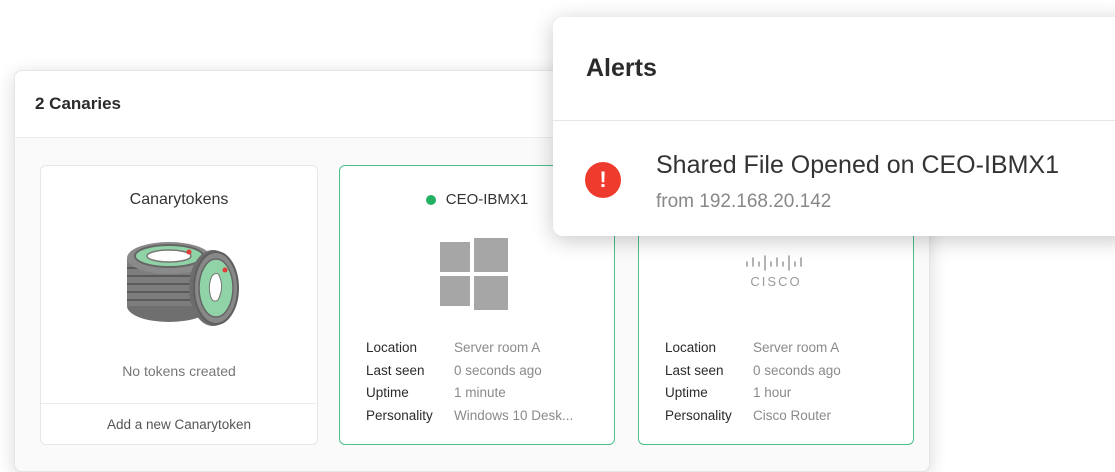 The width and height of the screenshot is (1115, 472). What do you see at coordinates (183, 284) in the screenshot?
I see `canarytoken-coins-icon` at bounding box center [183, 284].